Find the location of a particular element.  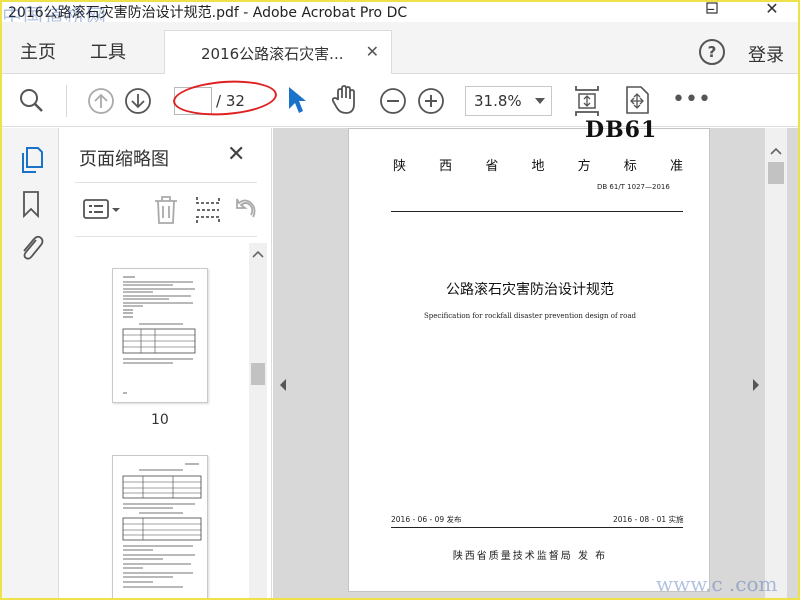

rotate-page-icon is located at coordinates (246, 212).